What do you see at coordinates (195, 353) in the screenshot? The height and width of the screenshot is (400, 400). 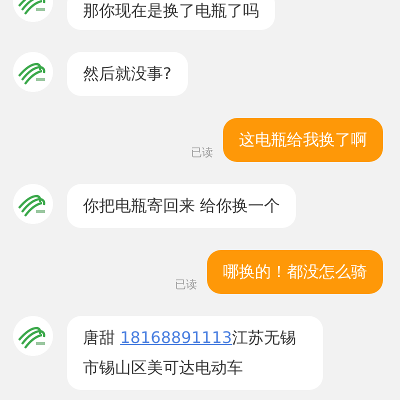 I see `message-bubble: 唐甜 18168891113江苏无锡市锡山区美可达电动车` at bounding box center [195, 353].